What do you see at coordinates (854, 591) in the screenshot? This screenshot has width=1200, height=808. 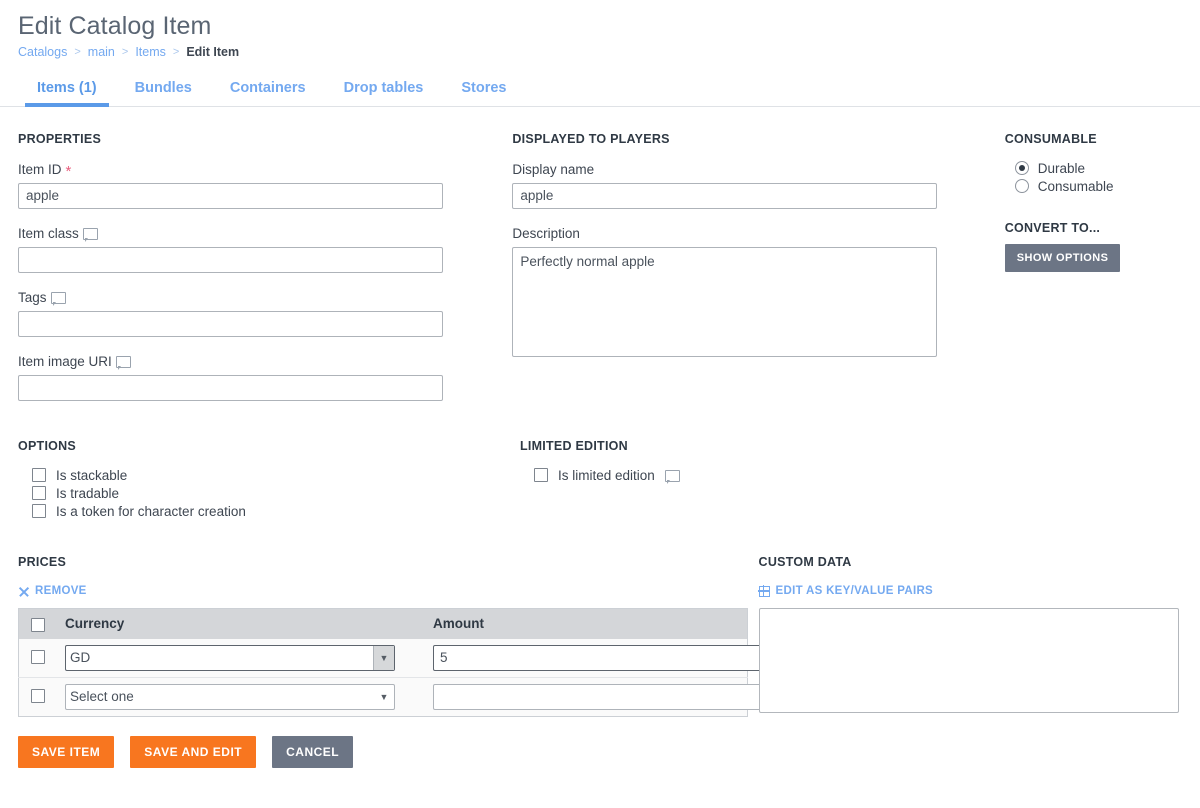 I see `edit-key-value-pairs-label: EDIT AS KEY/VALUE PAIRS` at bounding box center [854, 591].